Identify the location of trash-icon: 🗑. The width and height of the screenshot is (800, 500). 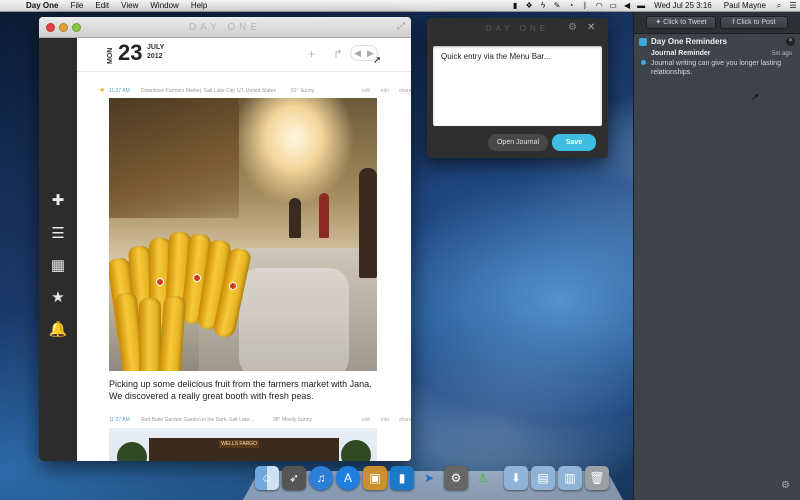
(597, 478).